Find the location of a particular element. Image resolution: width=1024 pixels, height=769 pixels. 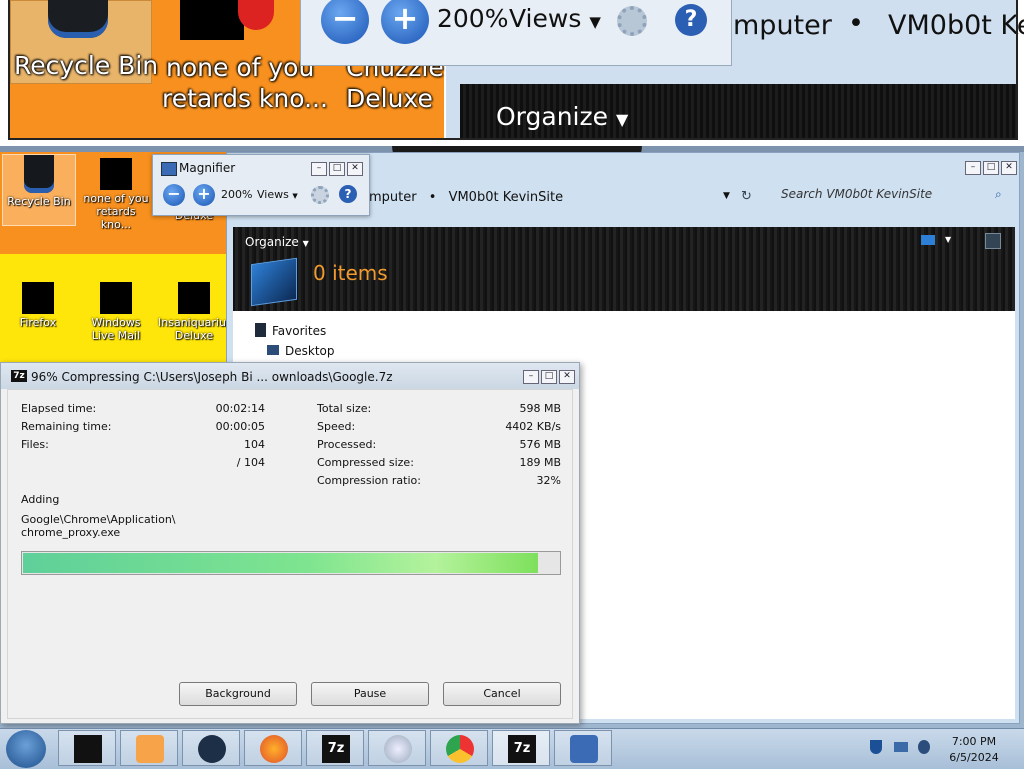

zoom-in-icon: + is located at coordinates (405, 22).